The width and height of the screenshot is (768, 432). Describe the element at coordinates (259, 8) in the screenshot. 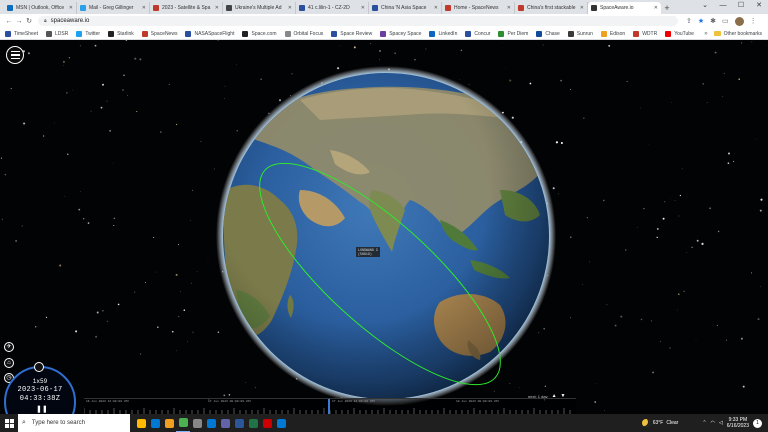

I see `browser-tab: Ukraine's Multiple Ad ✕` at that location.